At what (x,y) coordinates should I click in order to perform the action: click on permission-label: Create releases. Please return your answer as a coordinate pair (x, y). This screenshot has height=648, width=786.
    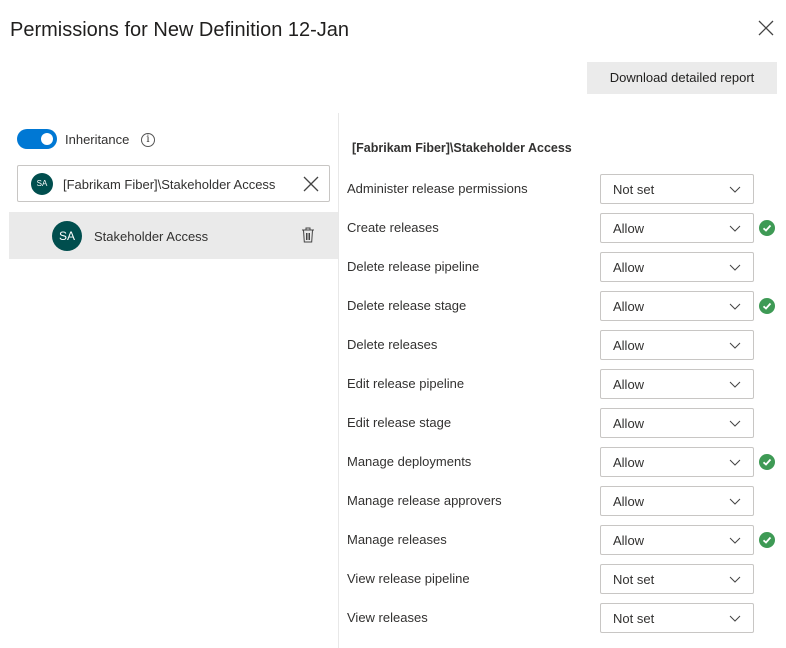
    Looking at the image, I should click on (393, 227).